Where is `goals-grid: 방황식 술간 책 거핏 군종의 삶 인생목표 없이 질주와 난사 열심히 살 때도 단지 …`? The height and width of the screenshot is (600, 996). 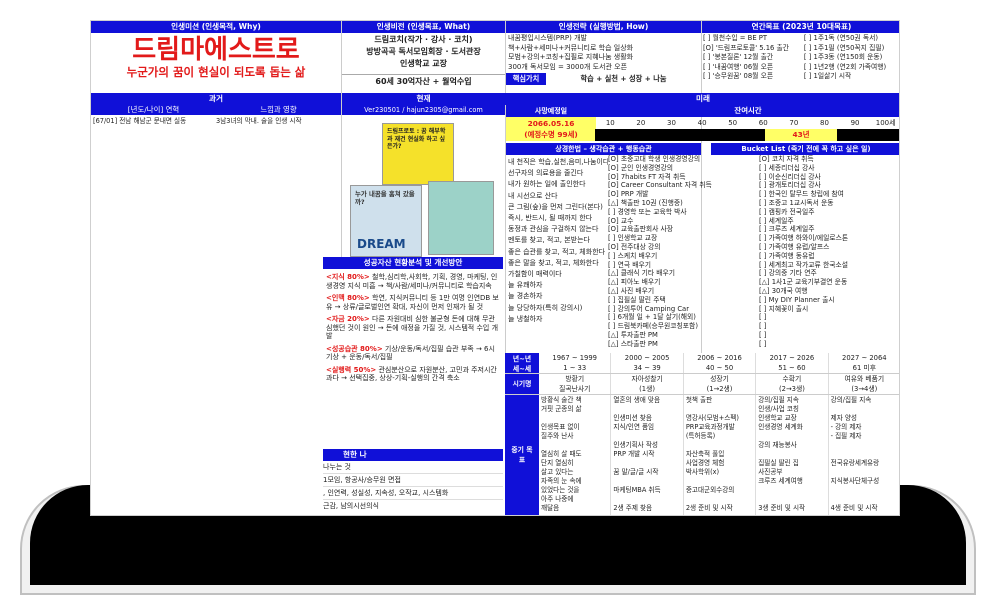
goals-grid: 방황식 술간 책 거핏 군종의 삶 인생목표 없이 질주와 난사 열심히 살 때도 단지 … is located at coordinates (719, 455).